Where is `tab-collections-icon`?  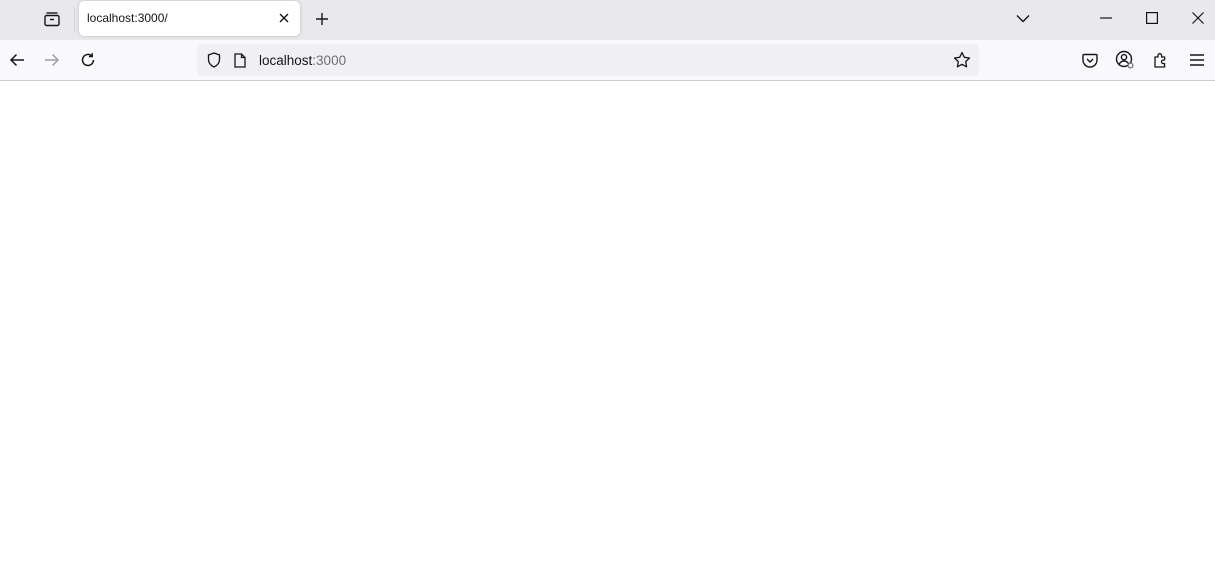
tab-collections-icon is located at coordinates (52, 19).